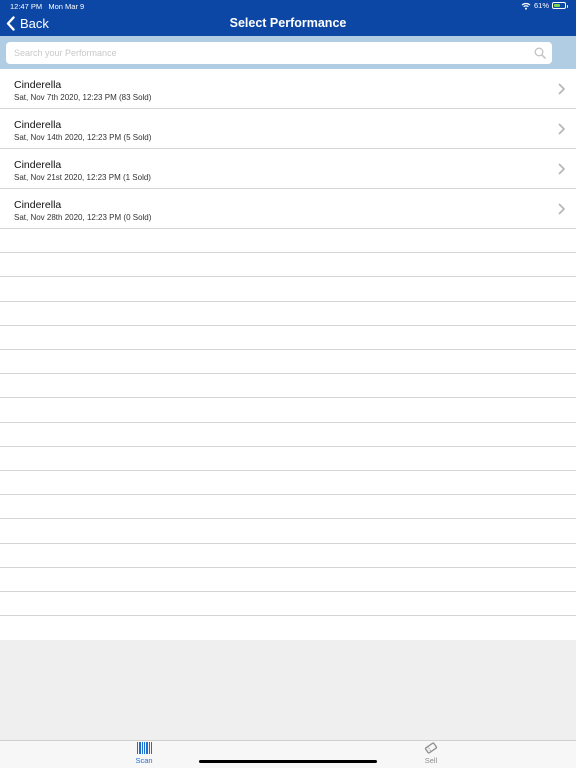  I want to click on search-icon, so click(540, 53).